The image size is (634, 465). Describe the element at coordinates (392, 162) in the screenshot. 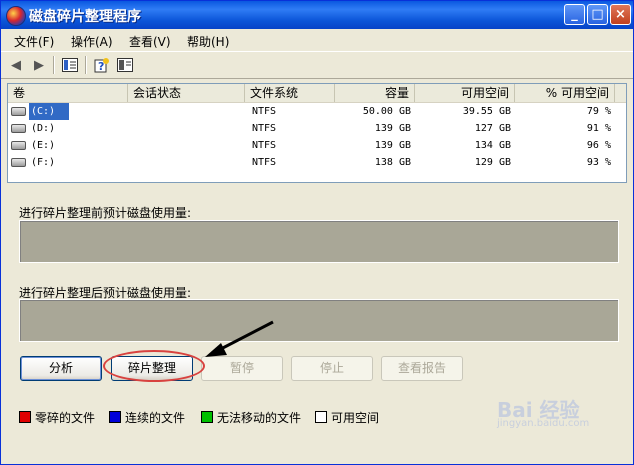

I see `volume-capacity: 138 GB` at that location.